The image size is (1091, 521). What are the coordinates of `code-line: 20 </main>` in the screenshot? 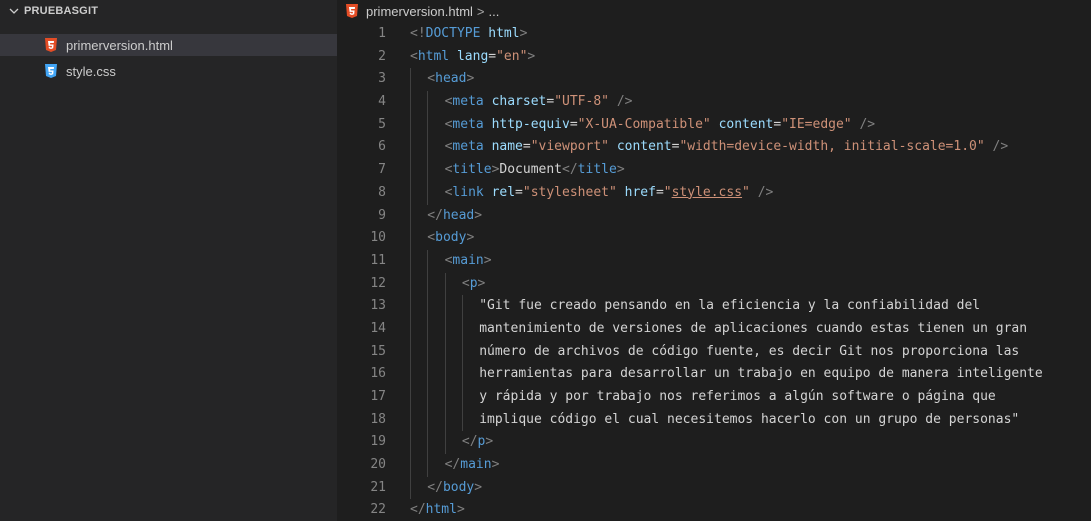 It's located at (714, 465).